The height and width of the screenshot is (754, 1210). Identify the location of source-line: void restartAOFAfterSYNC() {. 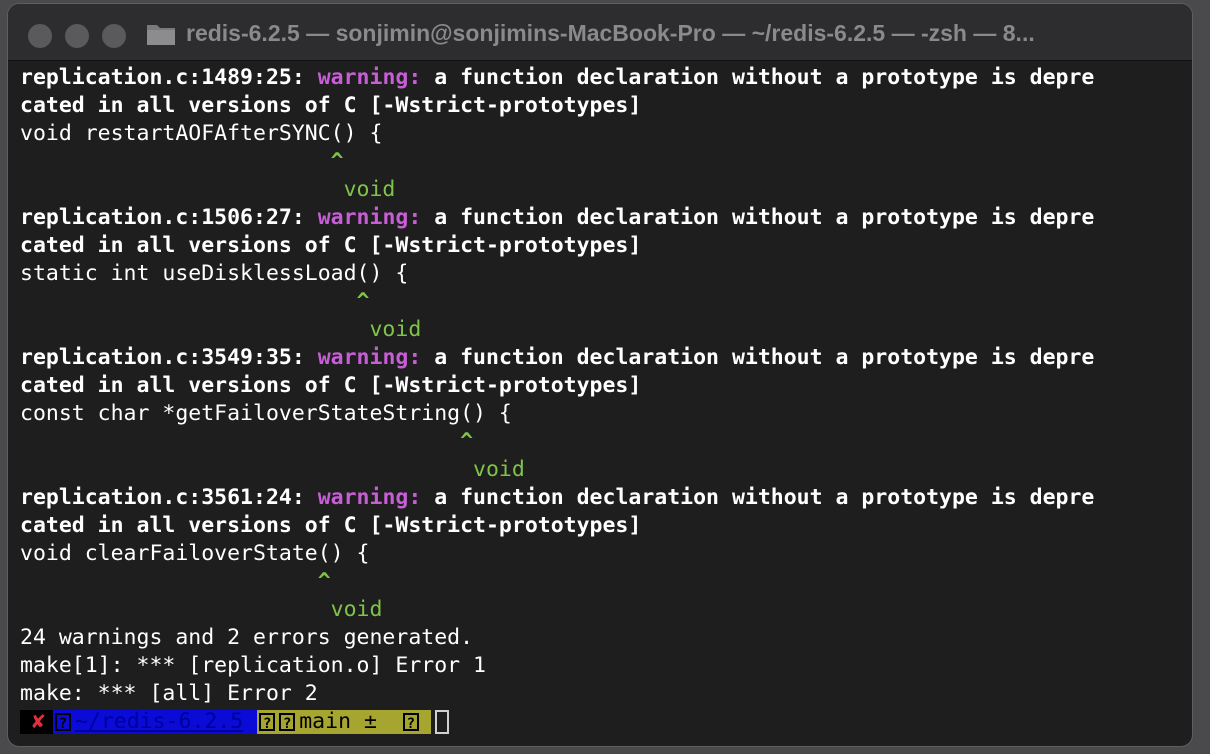
(201, 133).